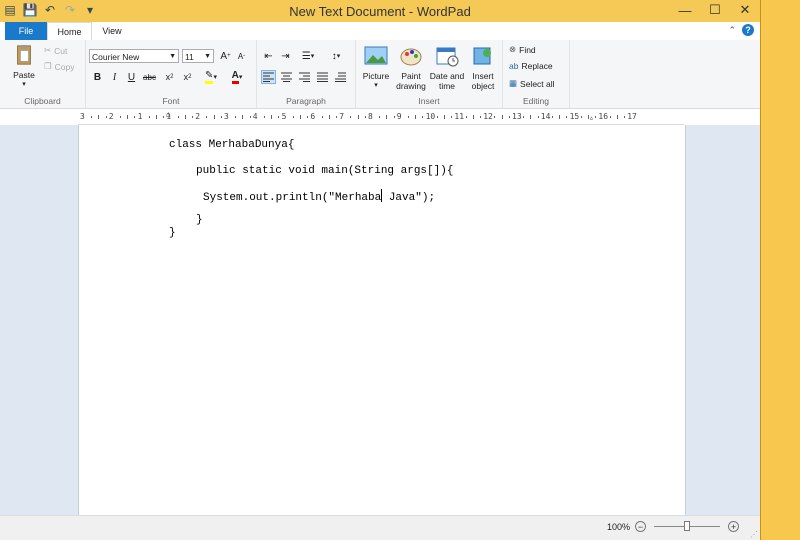  What do you see at coordinates (55, 50) in the screenshot?
I see `cut-button: ✂ Cut` at bounding box center [55, 50].